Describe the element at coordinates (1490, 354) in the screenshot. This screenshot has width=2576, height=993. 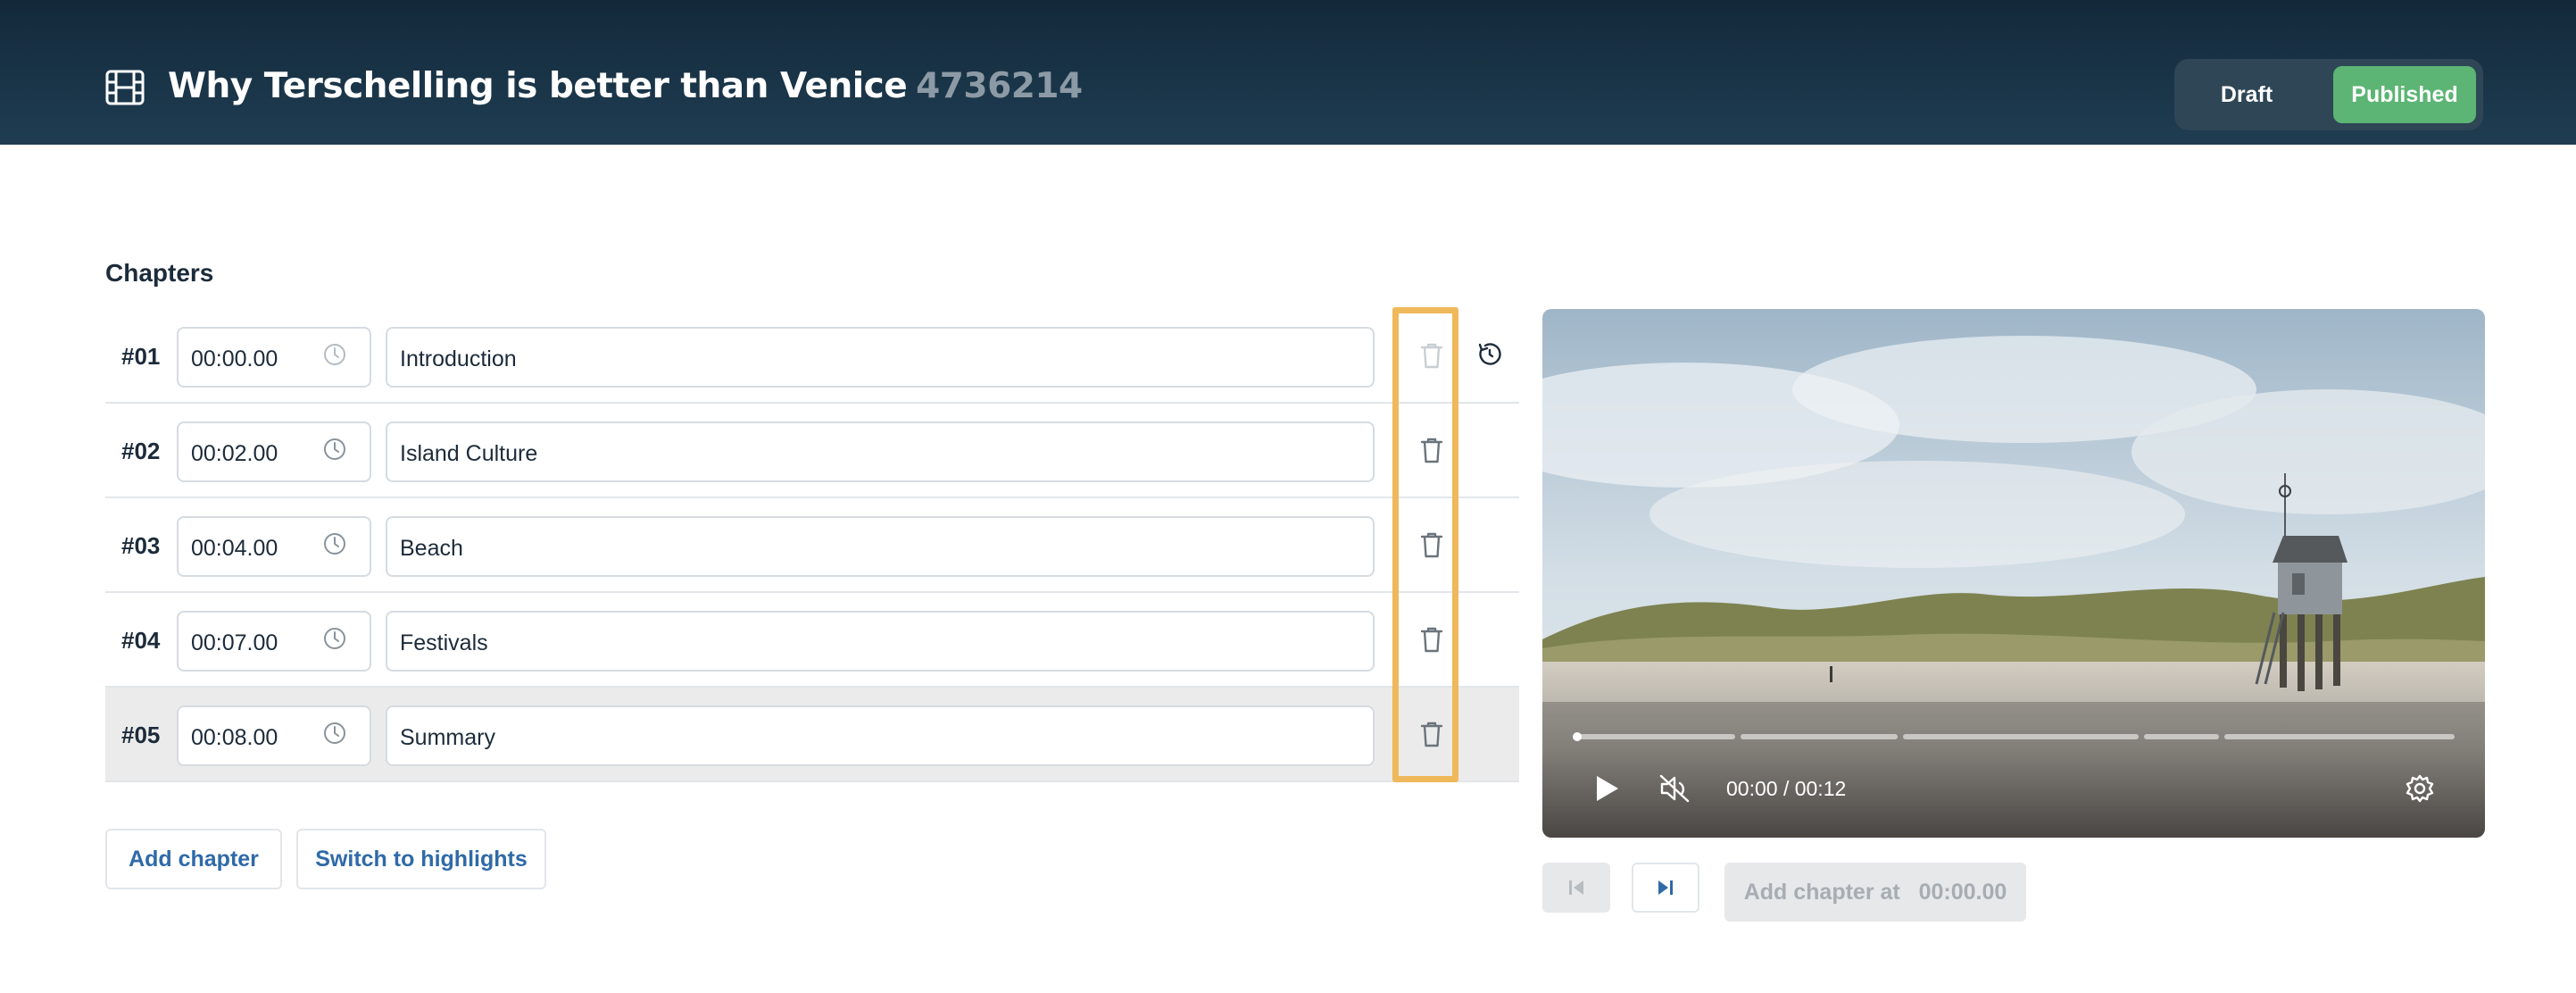
I see `reset-time-icon` at that location.